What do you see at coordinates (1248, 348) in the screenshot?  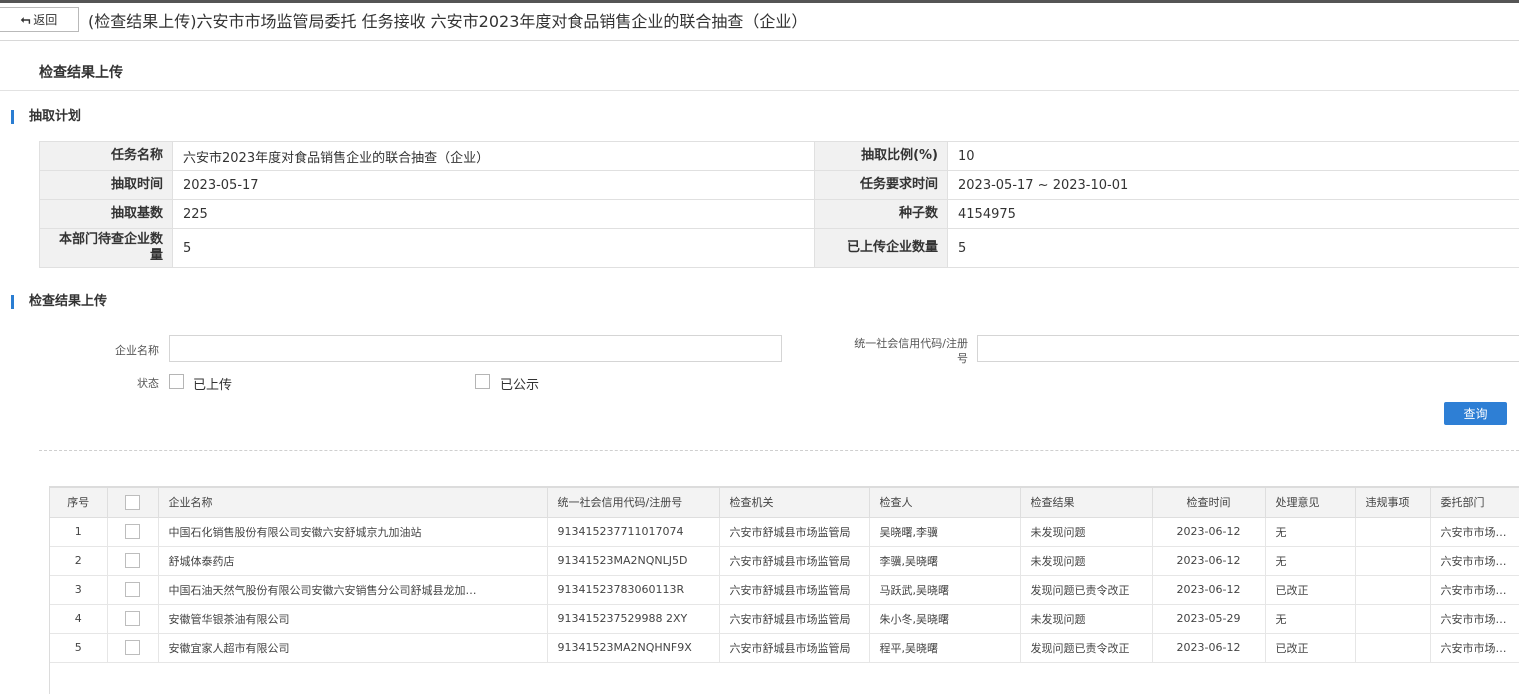 I see `credit-code-input` at bounding box center [1248, 348].